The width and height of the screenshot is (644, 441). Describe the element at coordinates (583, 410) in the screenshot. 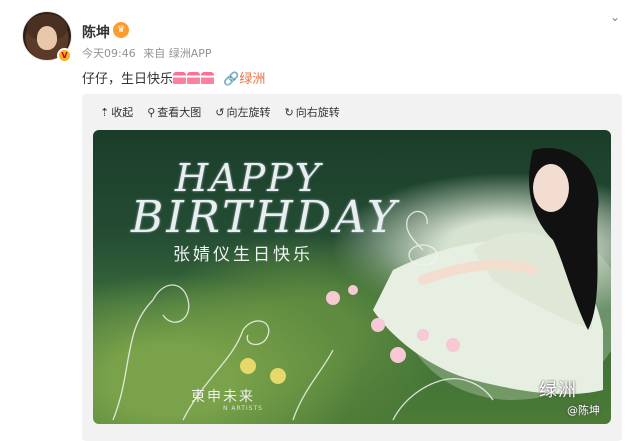

I see `user-watermark: @陈坤` at that location.